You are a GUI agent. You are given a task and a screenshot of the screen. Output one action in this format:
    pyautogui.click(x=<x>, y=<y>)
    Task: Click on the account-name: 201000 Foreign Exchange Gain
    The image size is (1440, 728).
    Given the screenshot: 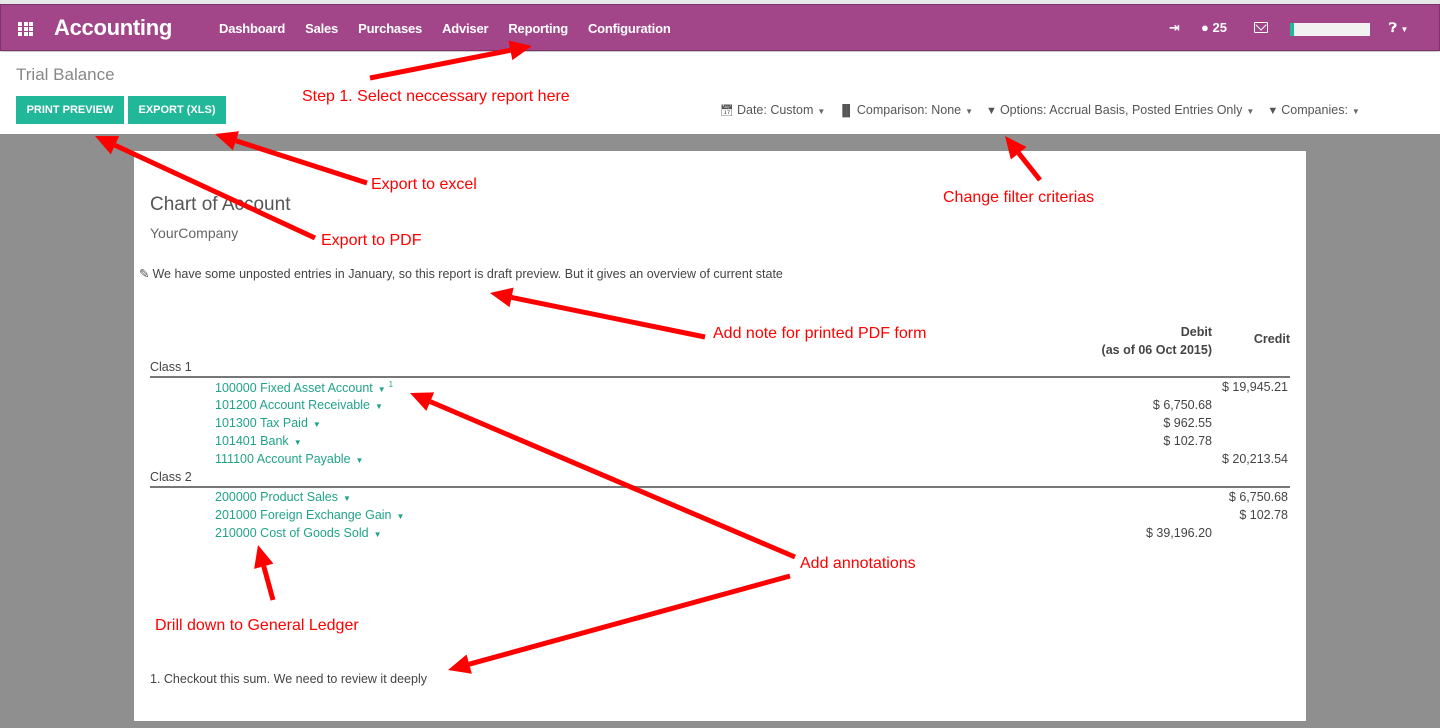 What is the action you would take?
    pyautogui.click(x=303, y=515)
    